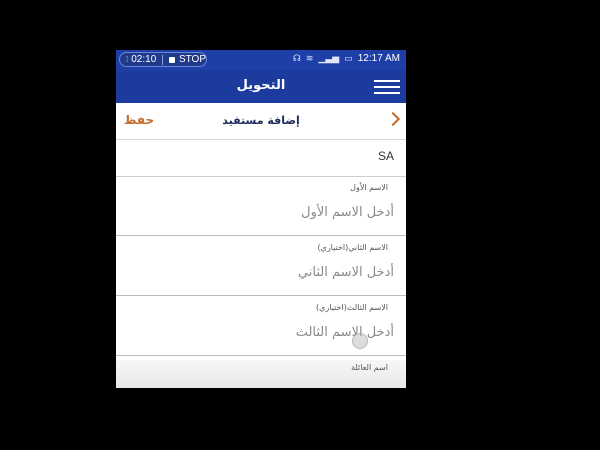 This screenshot has height=450, width=600. I want to click on field-label: الاسم الثالث(اختياري), so click(352, 307).